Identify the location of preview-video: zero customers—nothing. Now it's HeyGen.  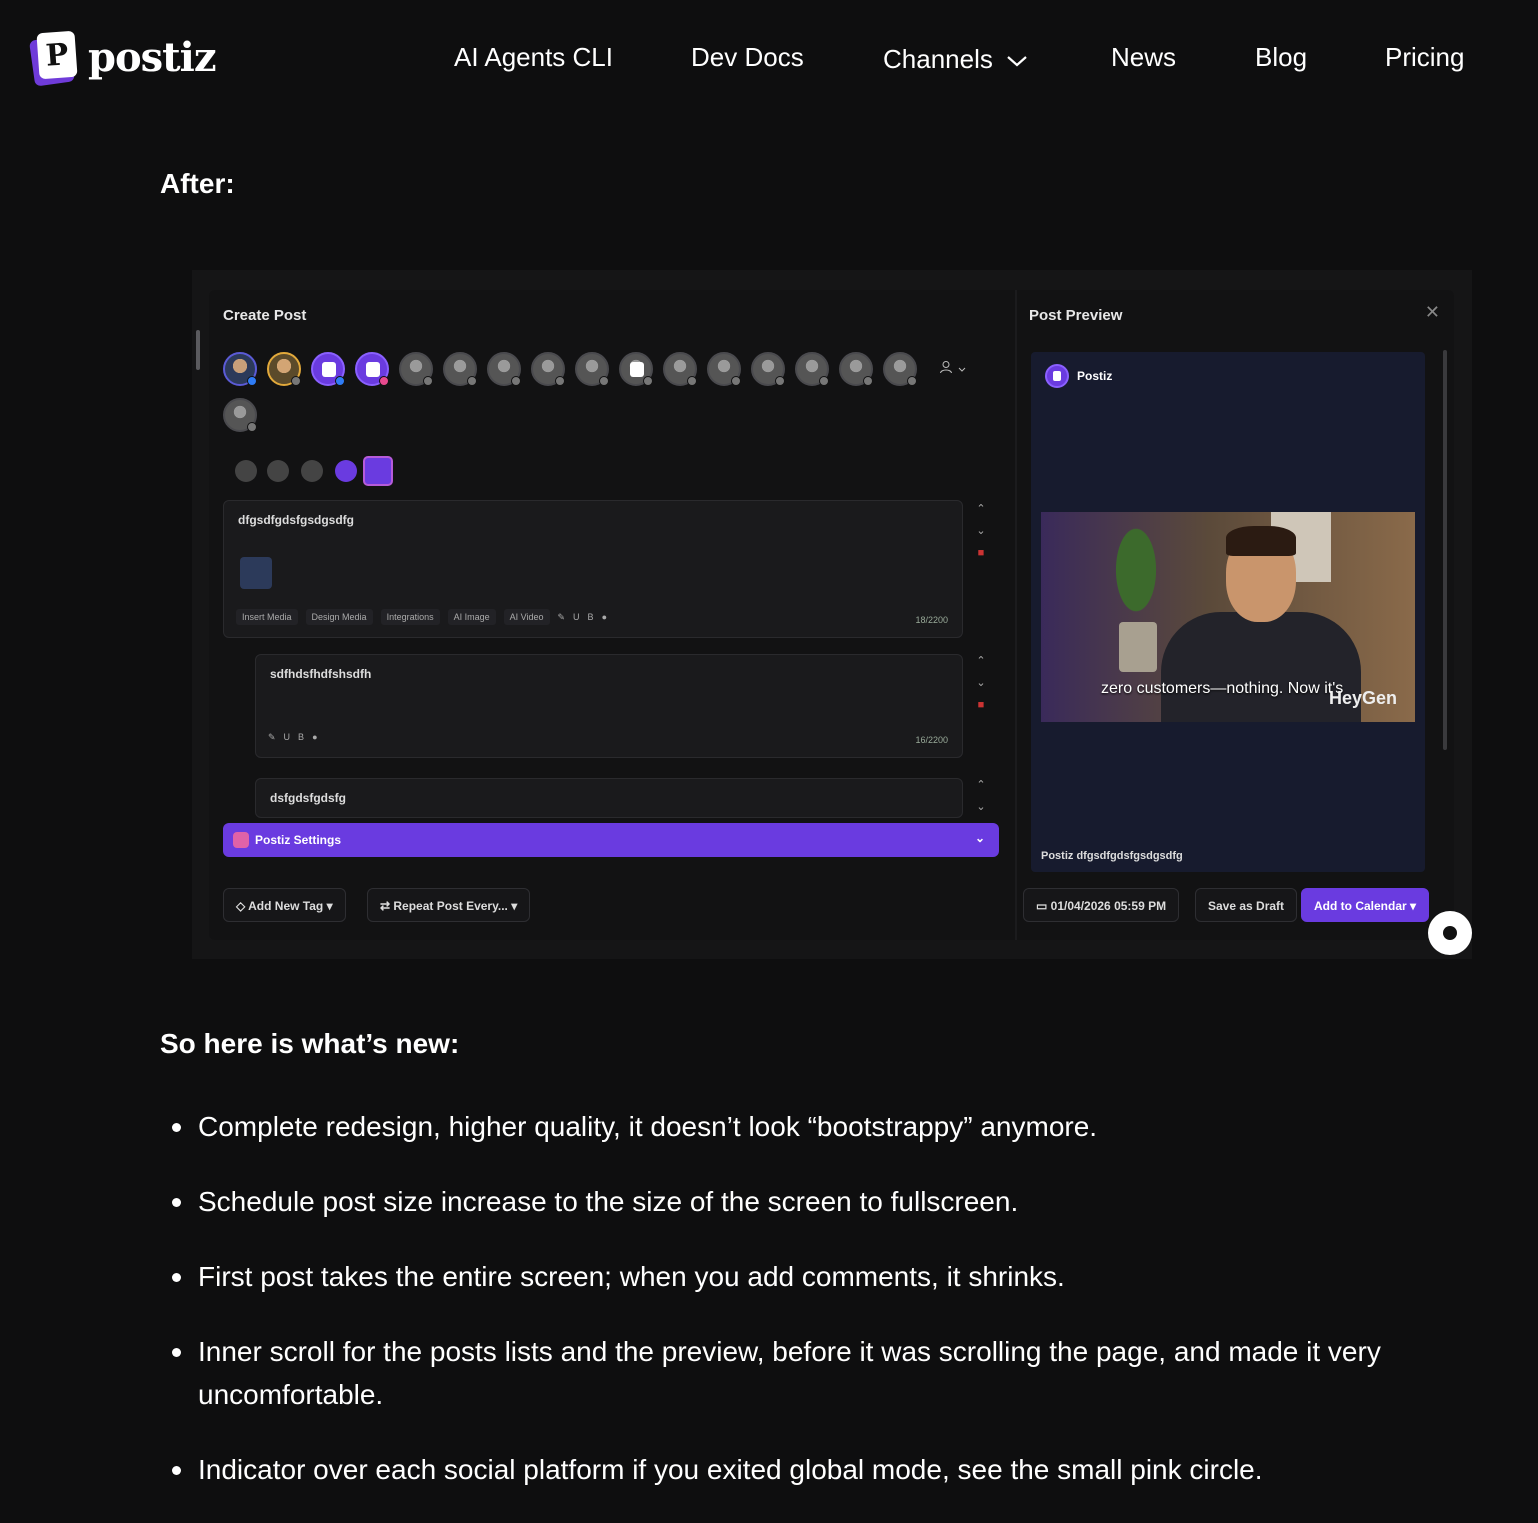
(1228, 617).